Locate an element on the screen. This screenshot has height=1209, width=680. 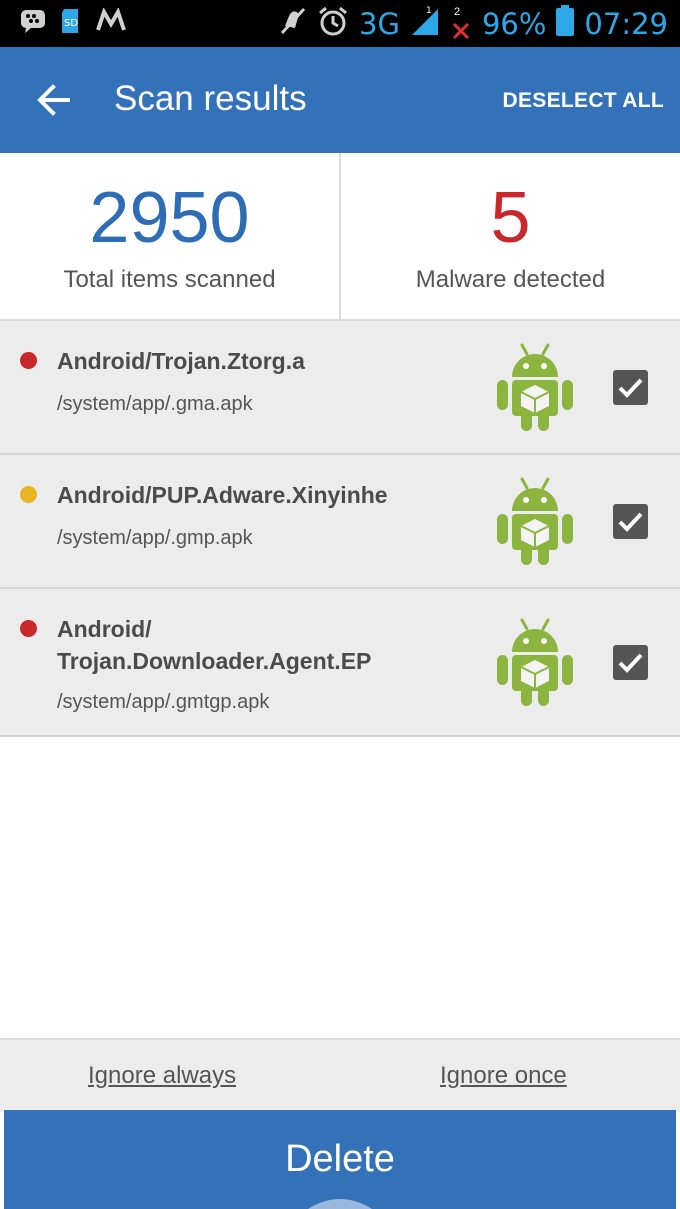
svg-text: SD is located at coordinates (71, 23).